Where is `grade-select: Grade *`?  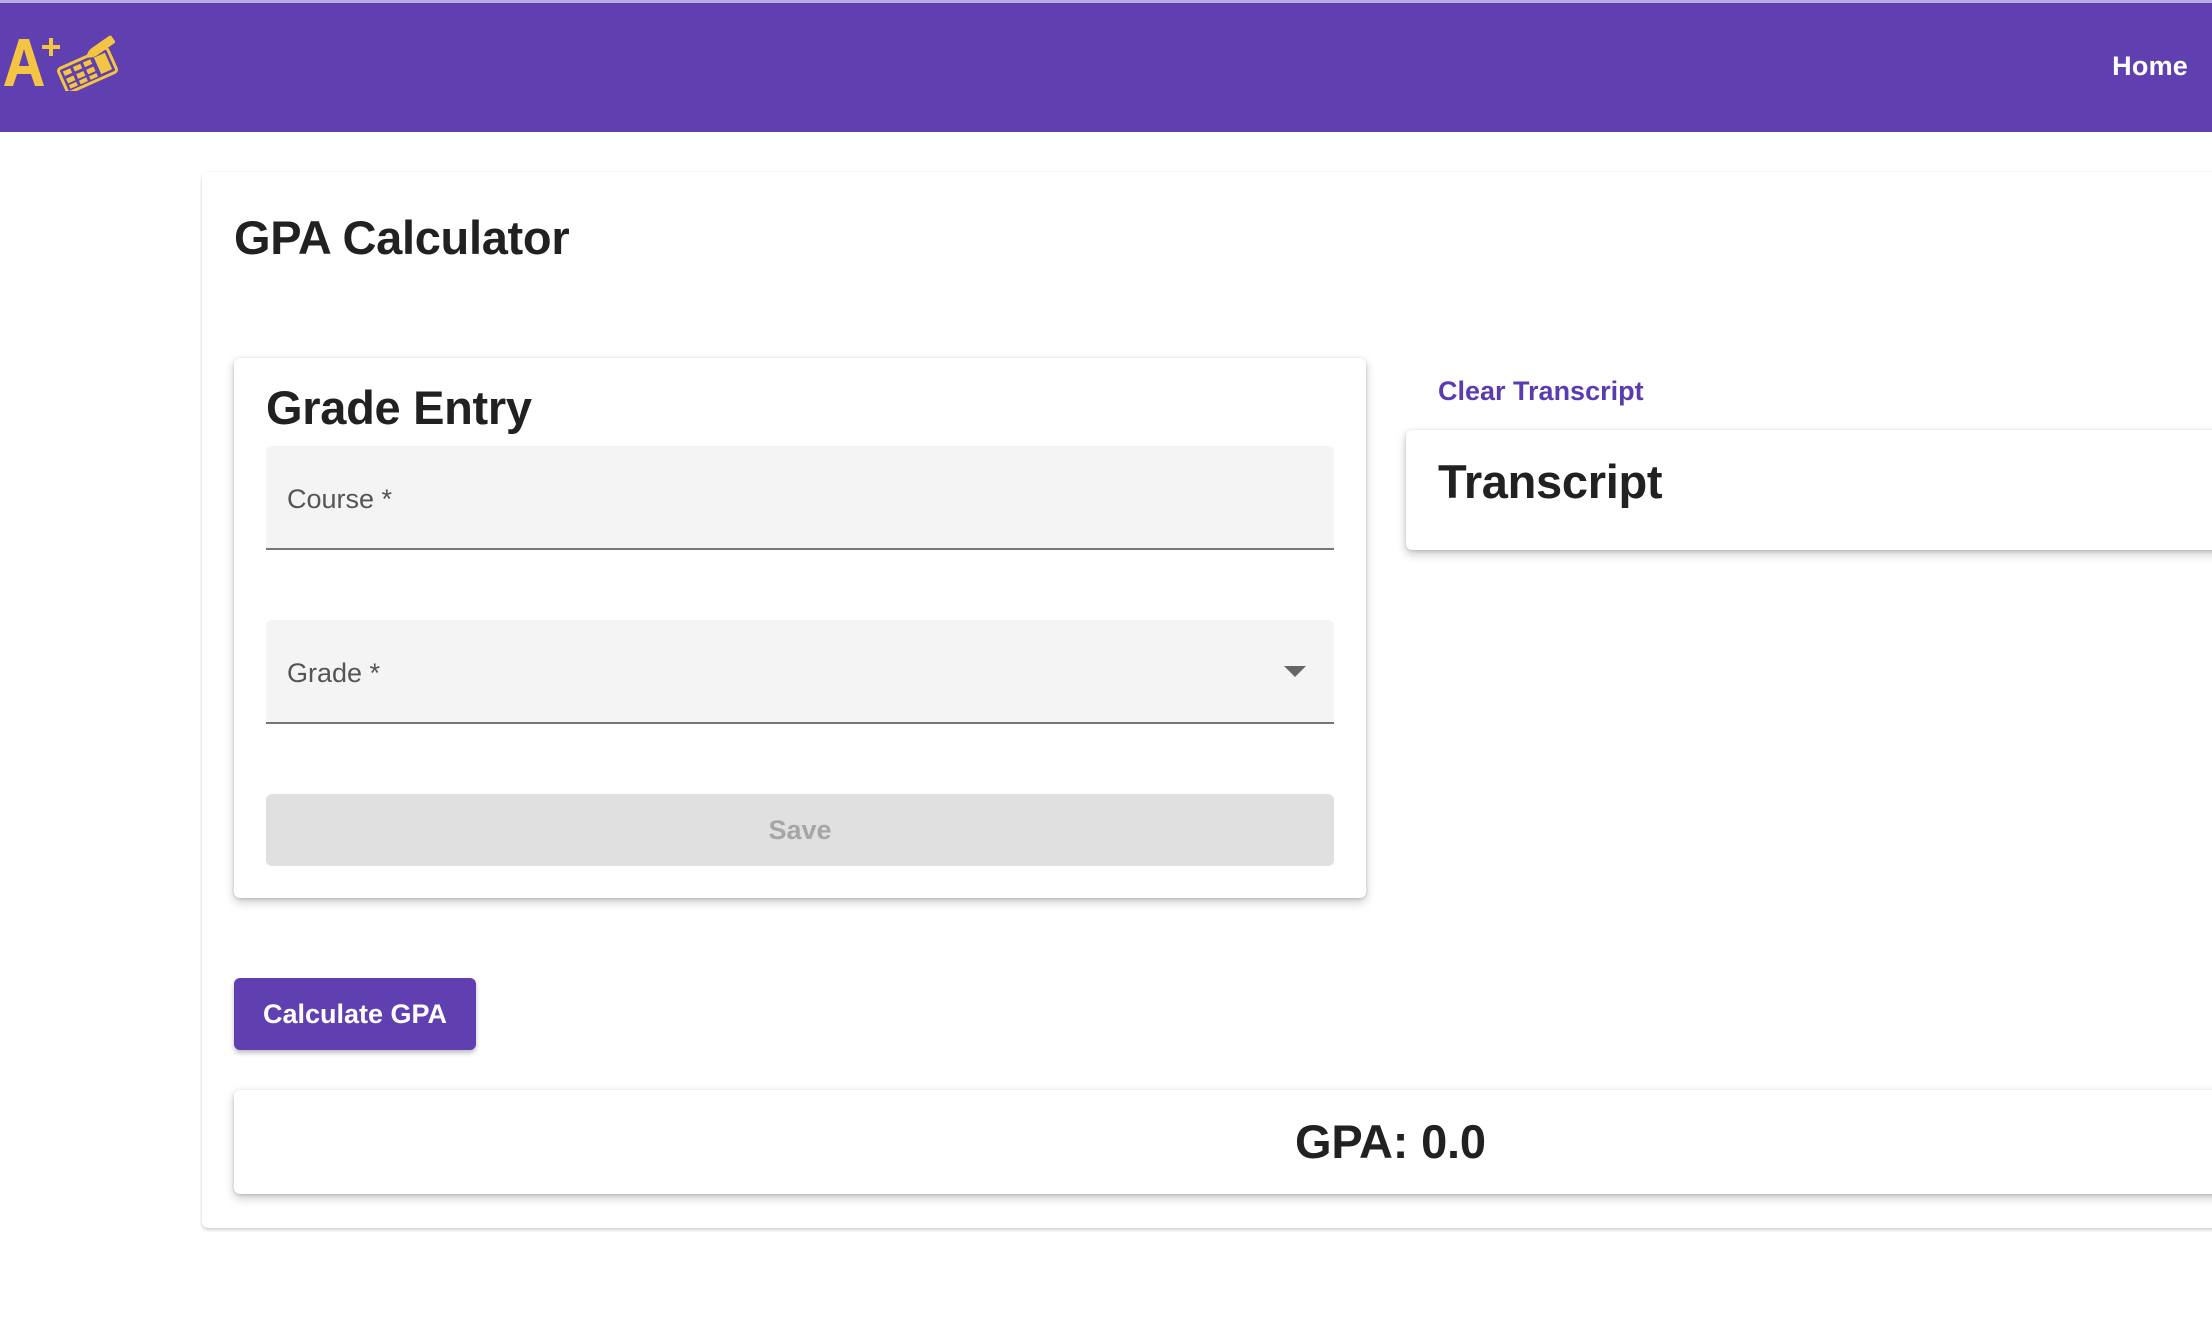
grade-select: Grade * is located at coordinates (800, 672).